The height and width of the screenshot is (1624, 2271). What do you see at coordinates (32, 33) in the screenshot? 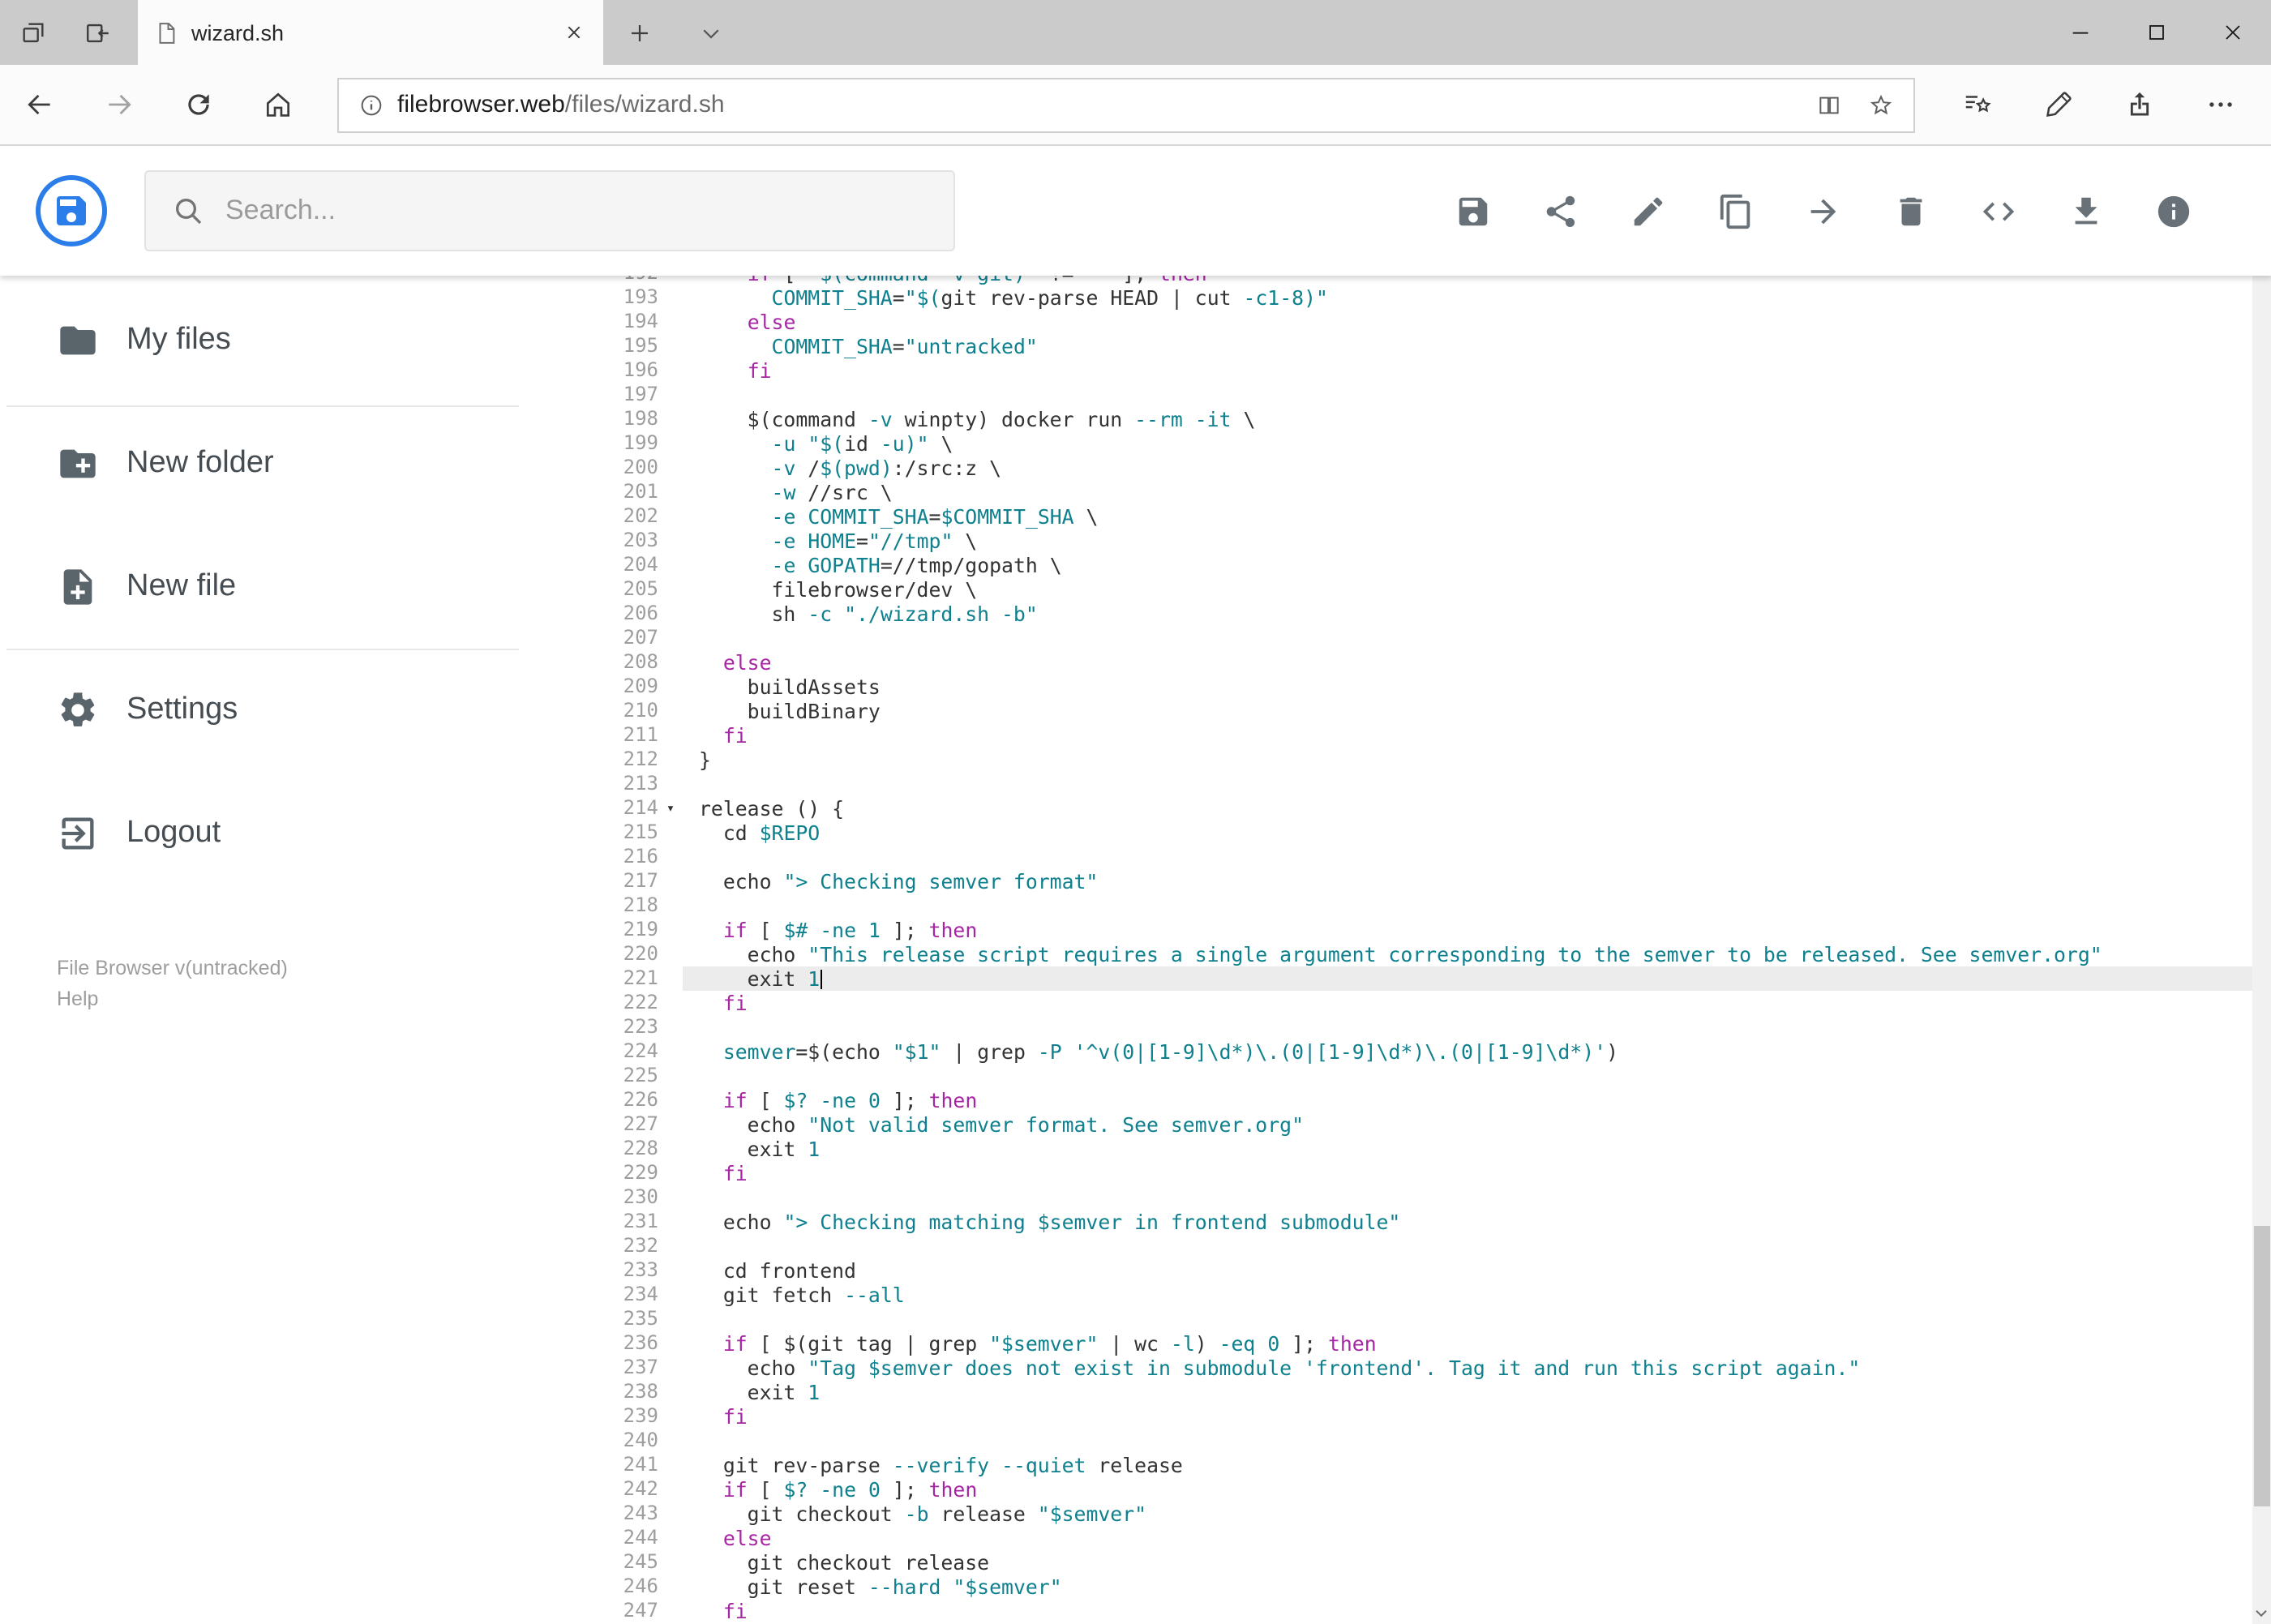
I see `tab-preview-button` at bounding box center [32, 33].